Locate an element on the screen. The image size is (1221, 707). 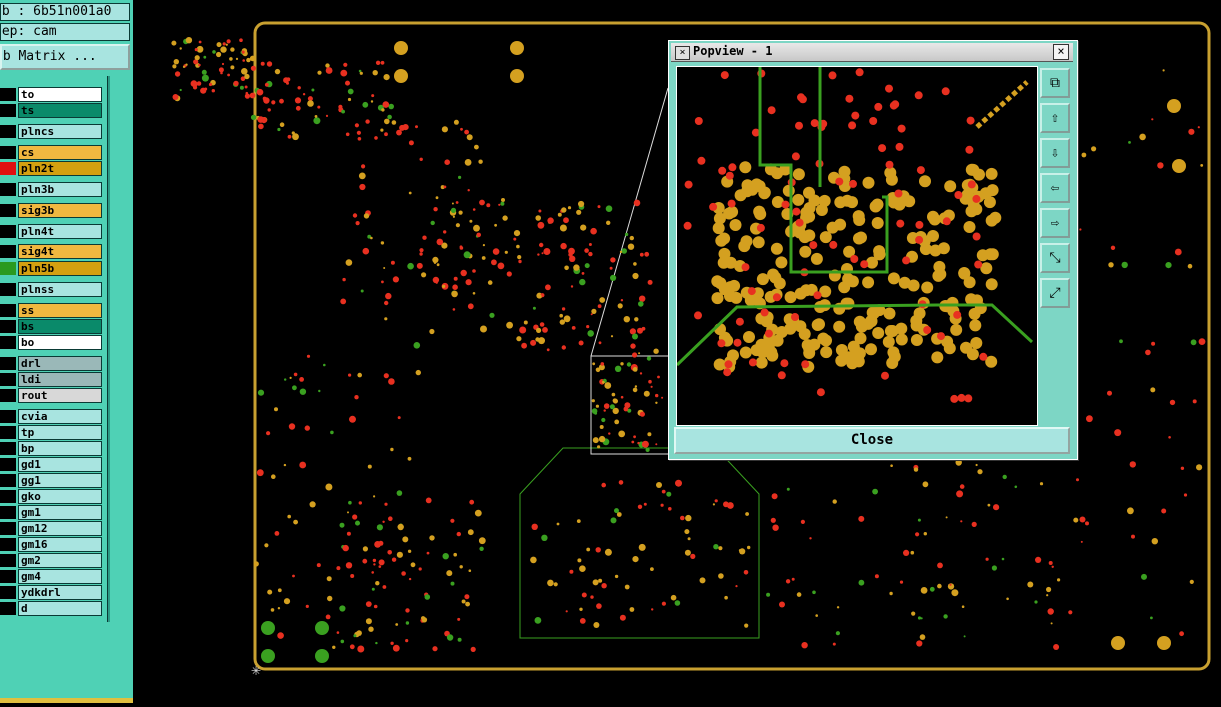
layer-label: gm12 is located at coordinates (60, 528).